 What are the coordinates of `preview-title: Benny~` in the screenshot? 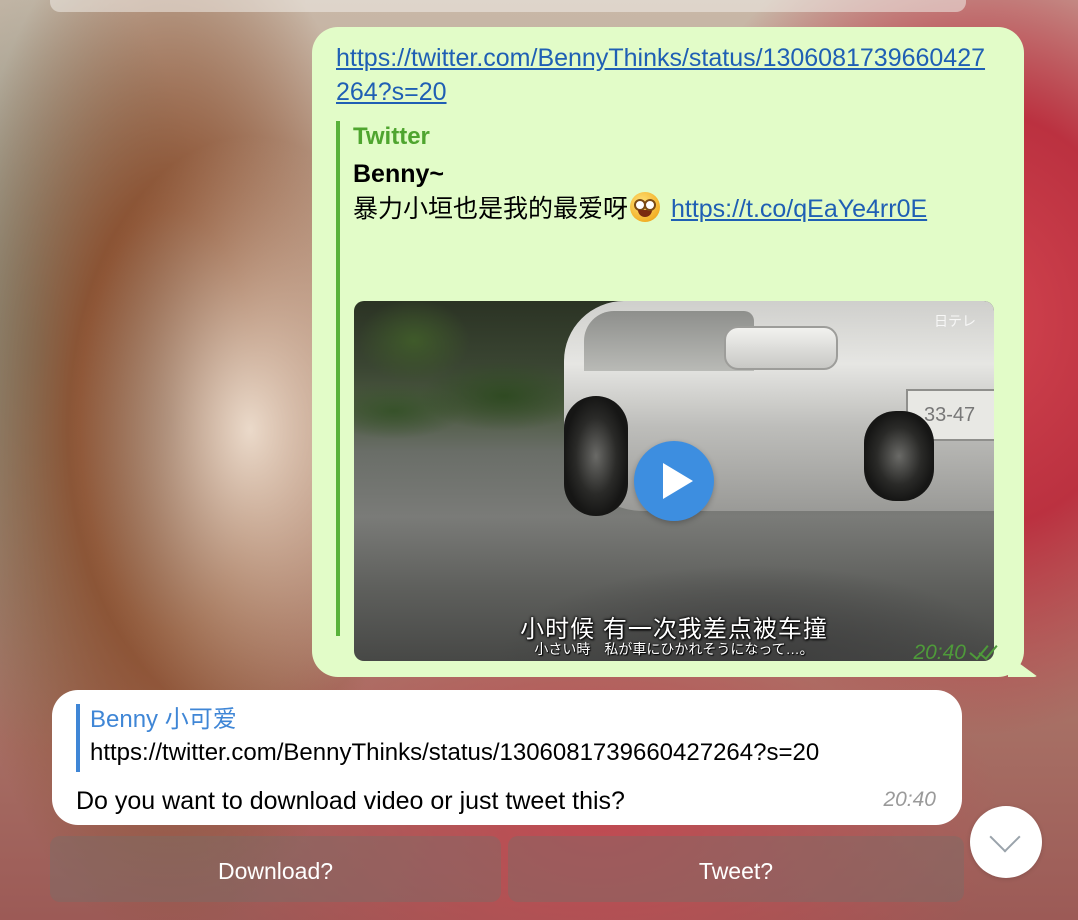 It's located at (399, 174).